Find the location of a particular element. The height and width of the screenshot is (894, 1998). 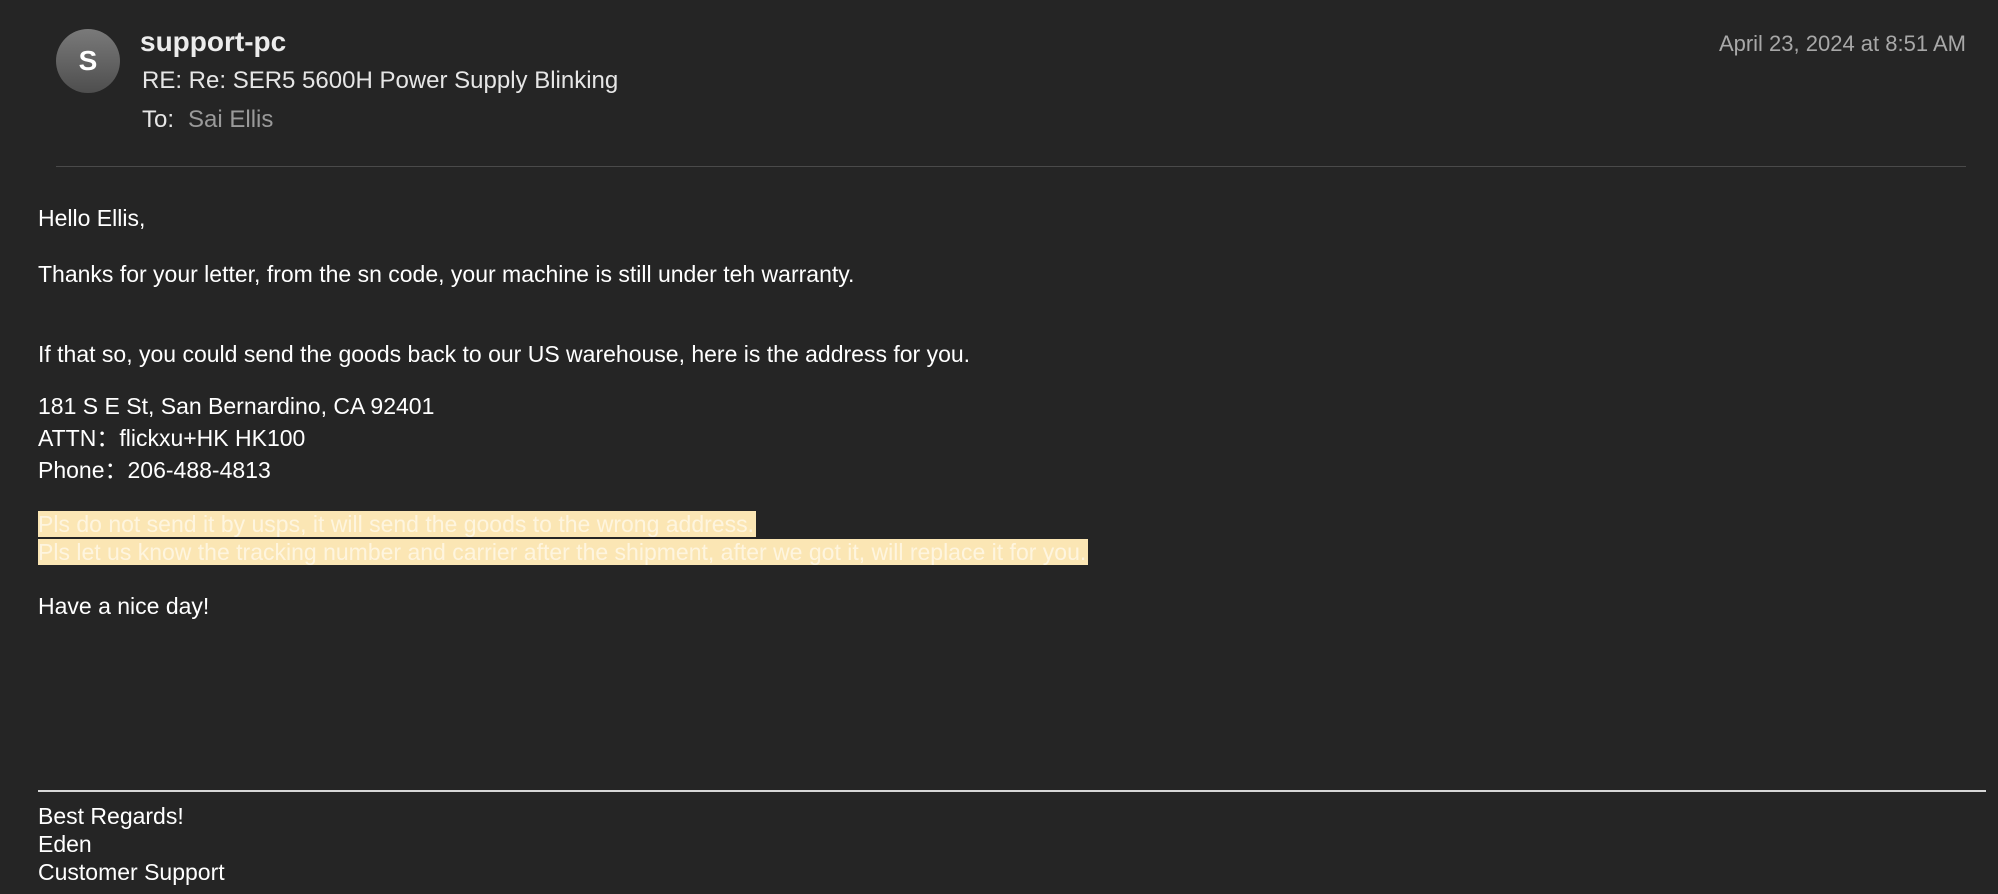

email-date: April 23, 2024 at 8:51 AM is located at coordinates (1842, 43).